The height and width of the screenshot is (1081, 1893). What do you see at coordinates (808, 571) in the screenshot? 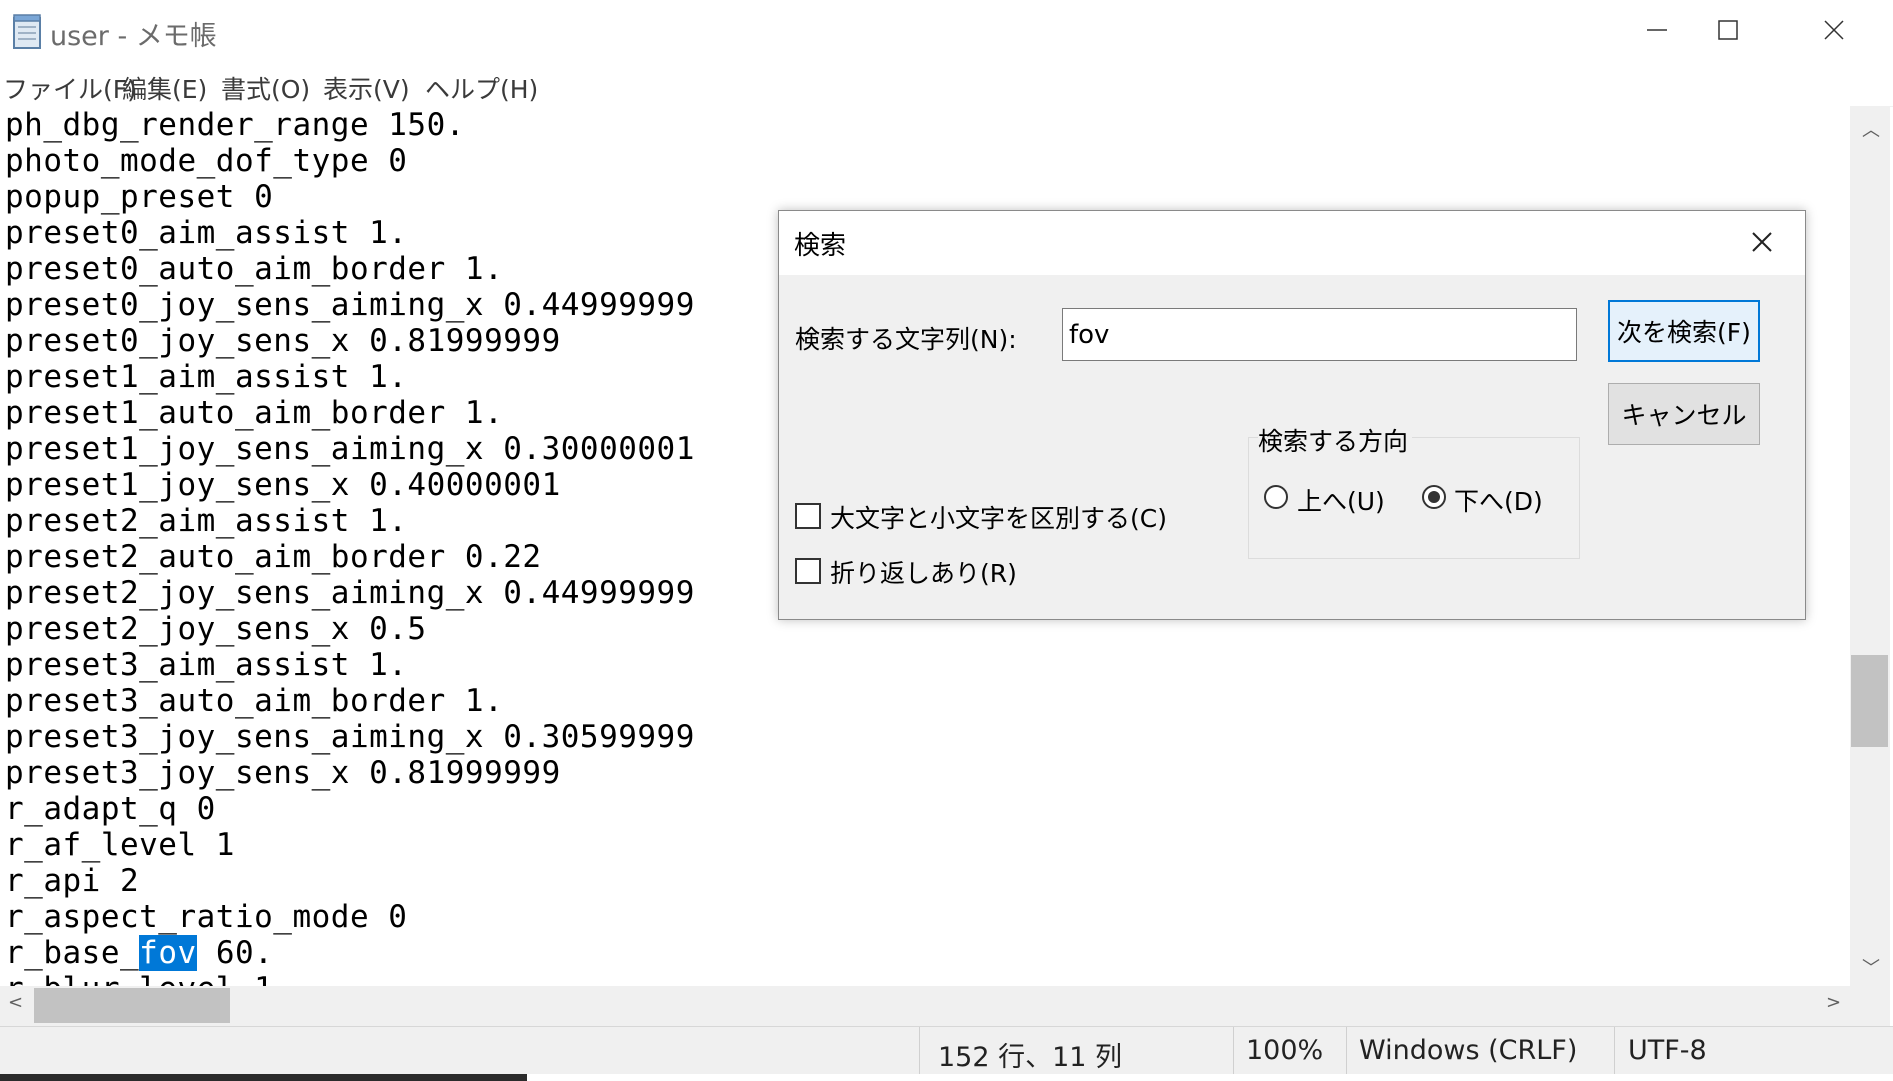
I see `wrap-around-checkbox` at bounding box center [808, 571].